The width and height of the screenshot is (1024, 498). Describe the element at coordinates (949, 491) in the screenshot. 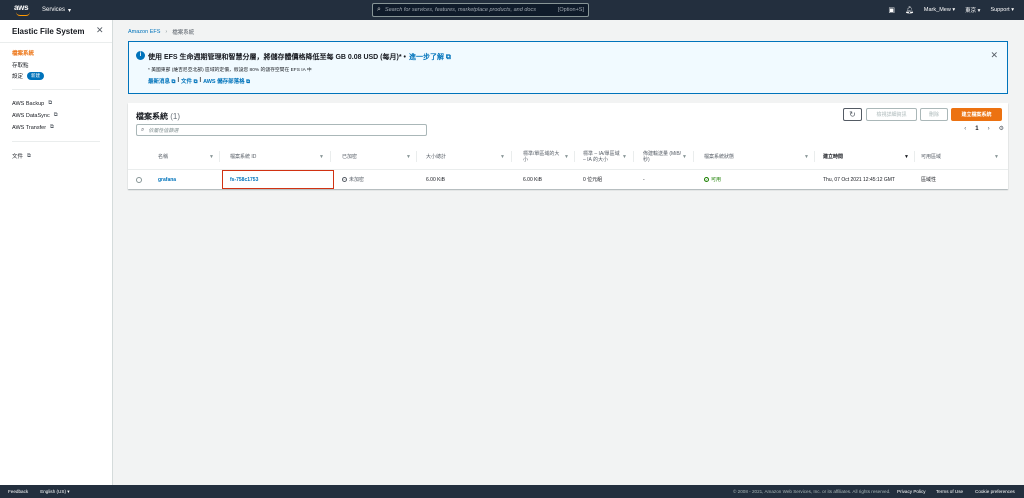

I see `terms-link: Terms of Use` at that location.